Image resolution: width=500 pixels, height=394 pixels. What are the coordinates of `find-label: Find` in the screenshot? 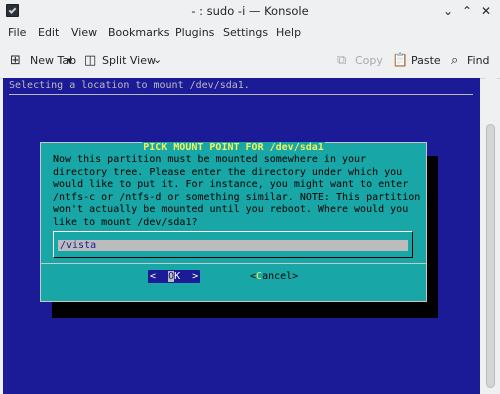 It's located at (478, 60).